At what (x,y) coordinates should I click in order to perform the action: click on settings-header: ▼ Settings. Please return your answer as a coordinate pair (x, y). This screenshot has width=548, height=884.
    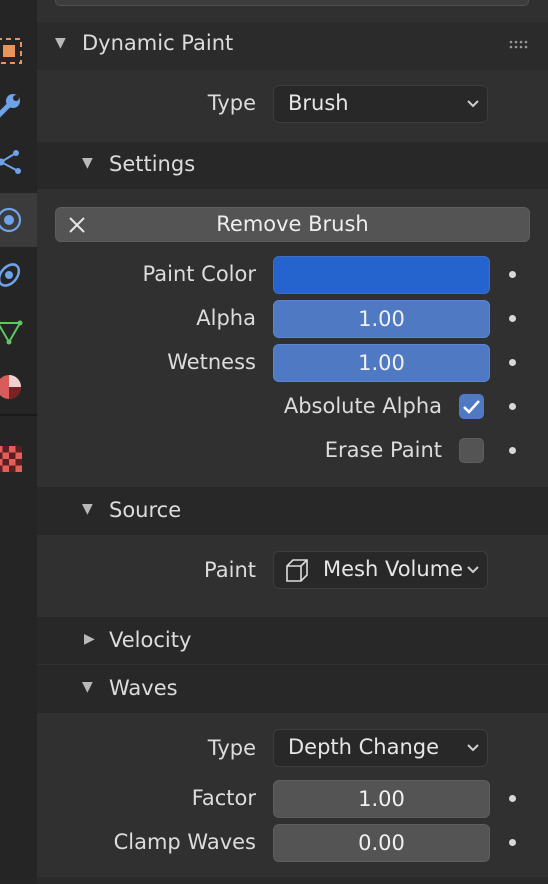
    Looking at the image, I should click on (292, 165).